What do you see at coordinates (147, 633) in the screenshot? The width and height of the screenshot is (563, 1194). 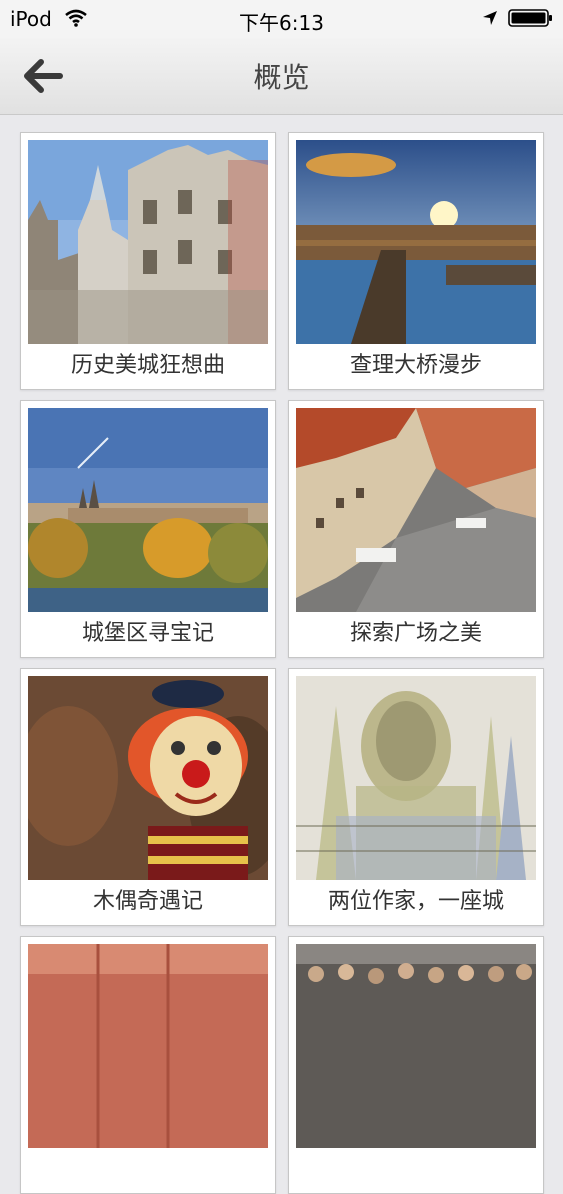 I see `tour-card-title: 城堡区寻宝记` at bounding box center [147, 633].